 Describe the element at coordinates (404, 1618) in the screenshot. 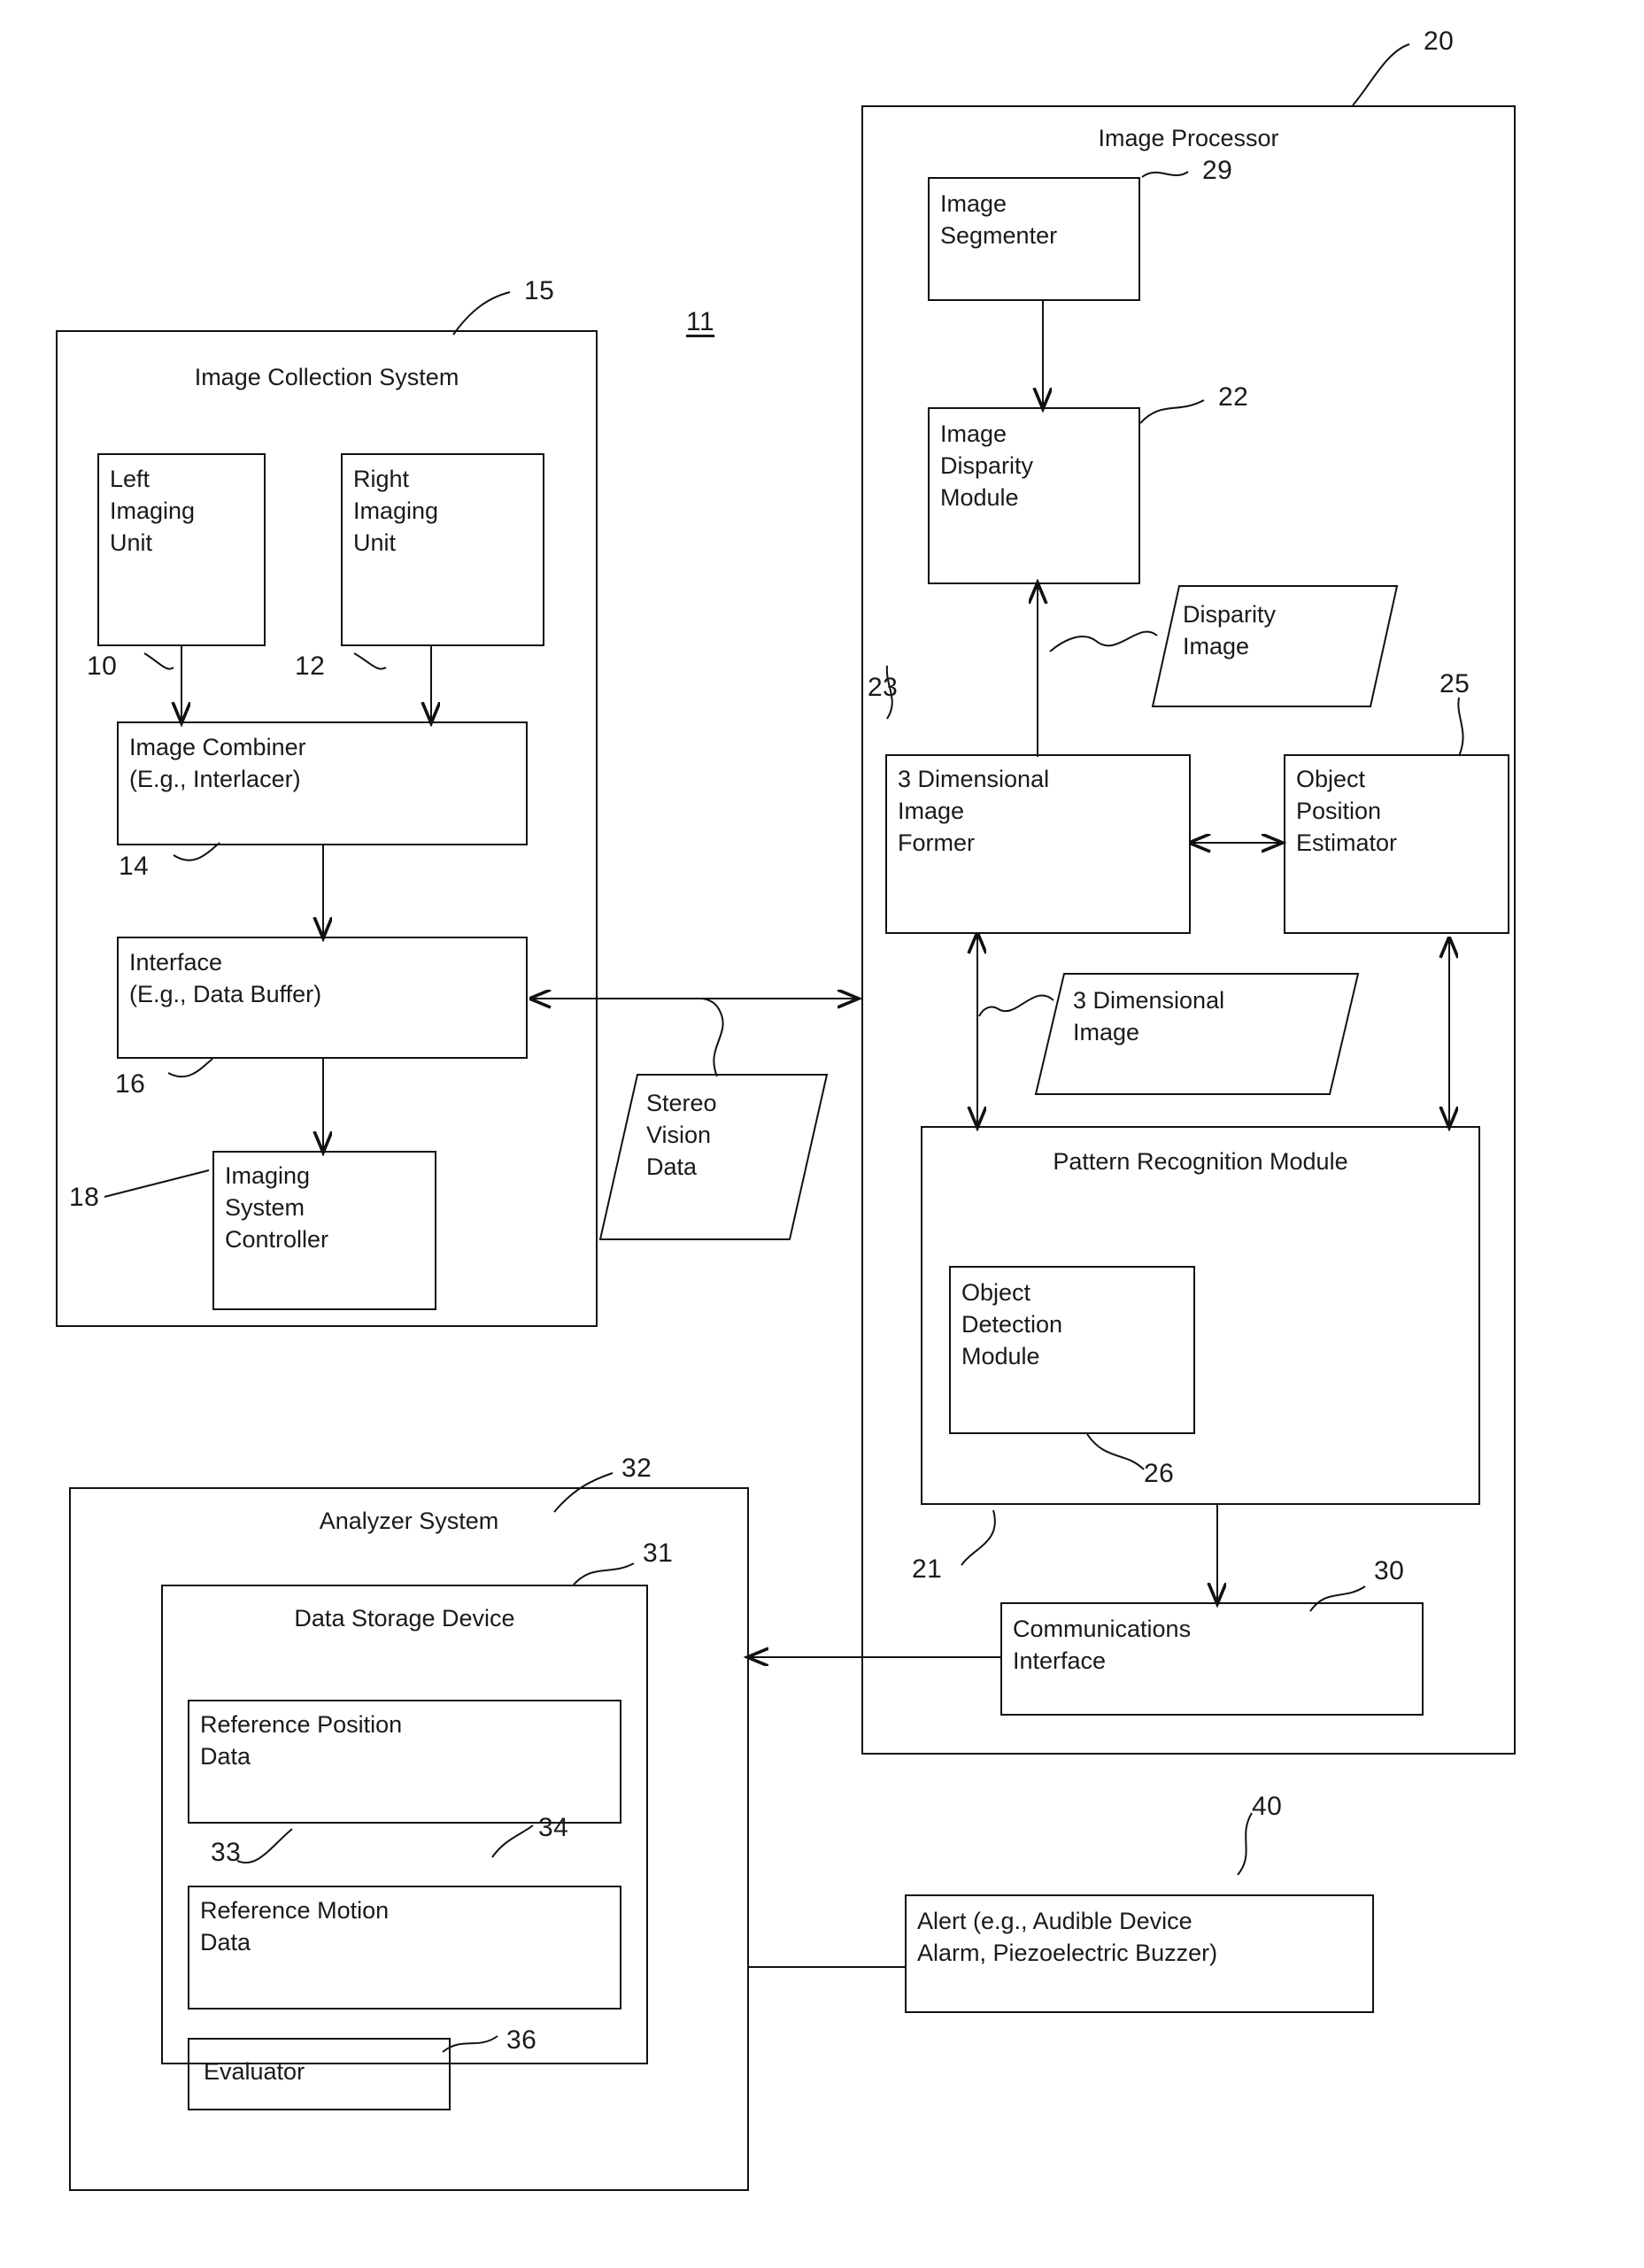

I see `data-storage-device-title: Data Storage Device` at that location.